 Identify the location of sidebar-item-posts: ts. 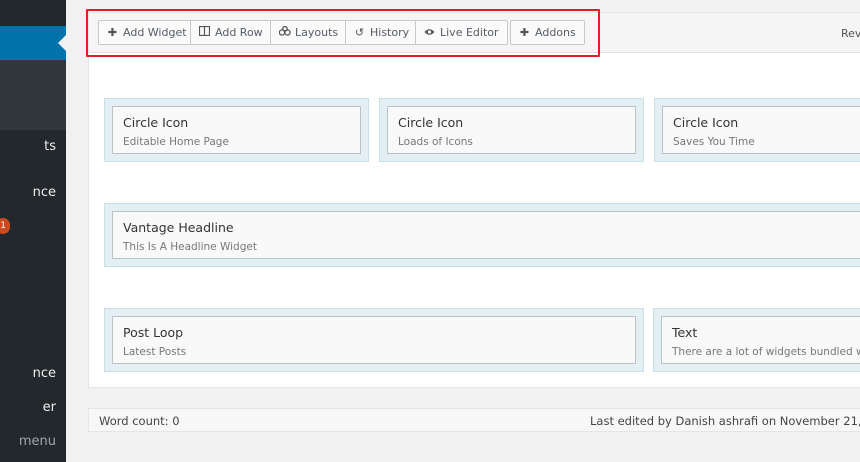
(50, 146).